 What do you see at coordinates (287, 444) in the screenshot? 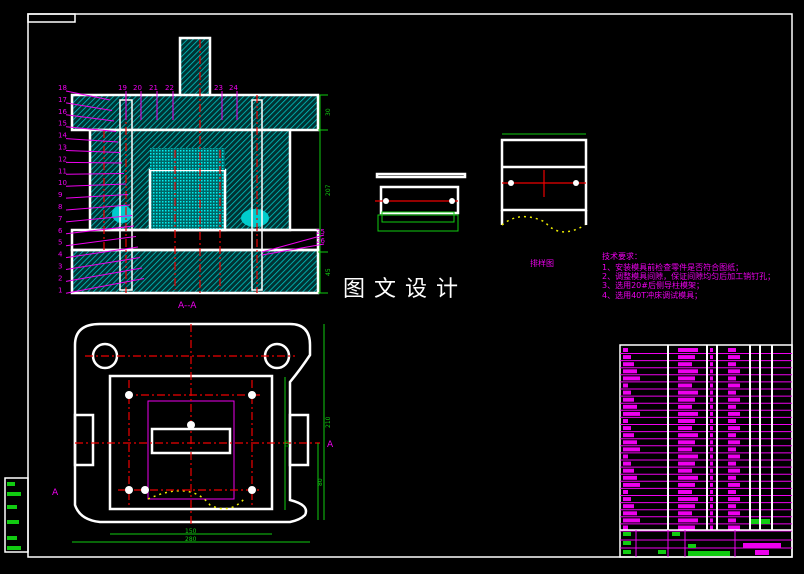
I see `svg-text: 10` at bounding box center [287, 444].